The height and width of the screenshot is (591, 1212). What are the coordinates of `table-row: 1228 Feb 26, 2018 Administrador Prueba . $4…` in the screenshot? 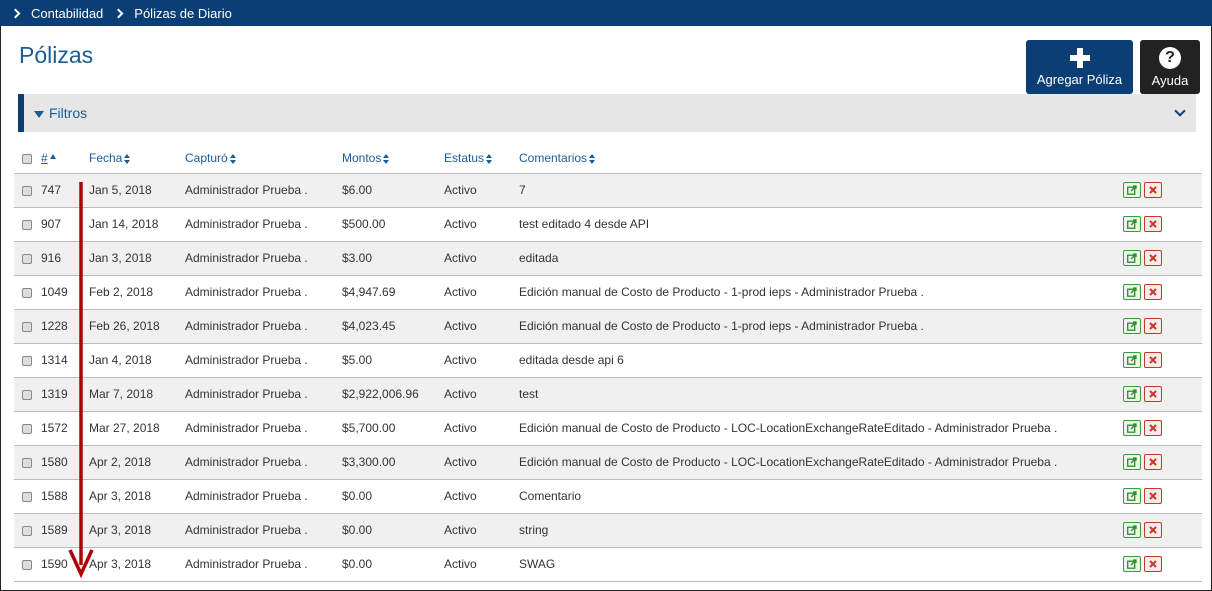 It's located at (608, 326).